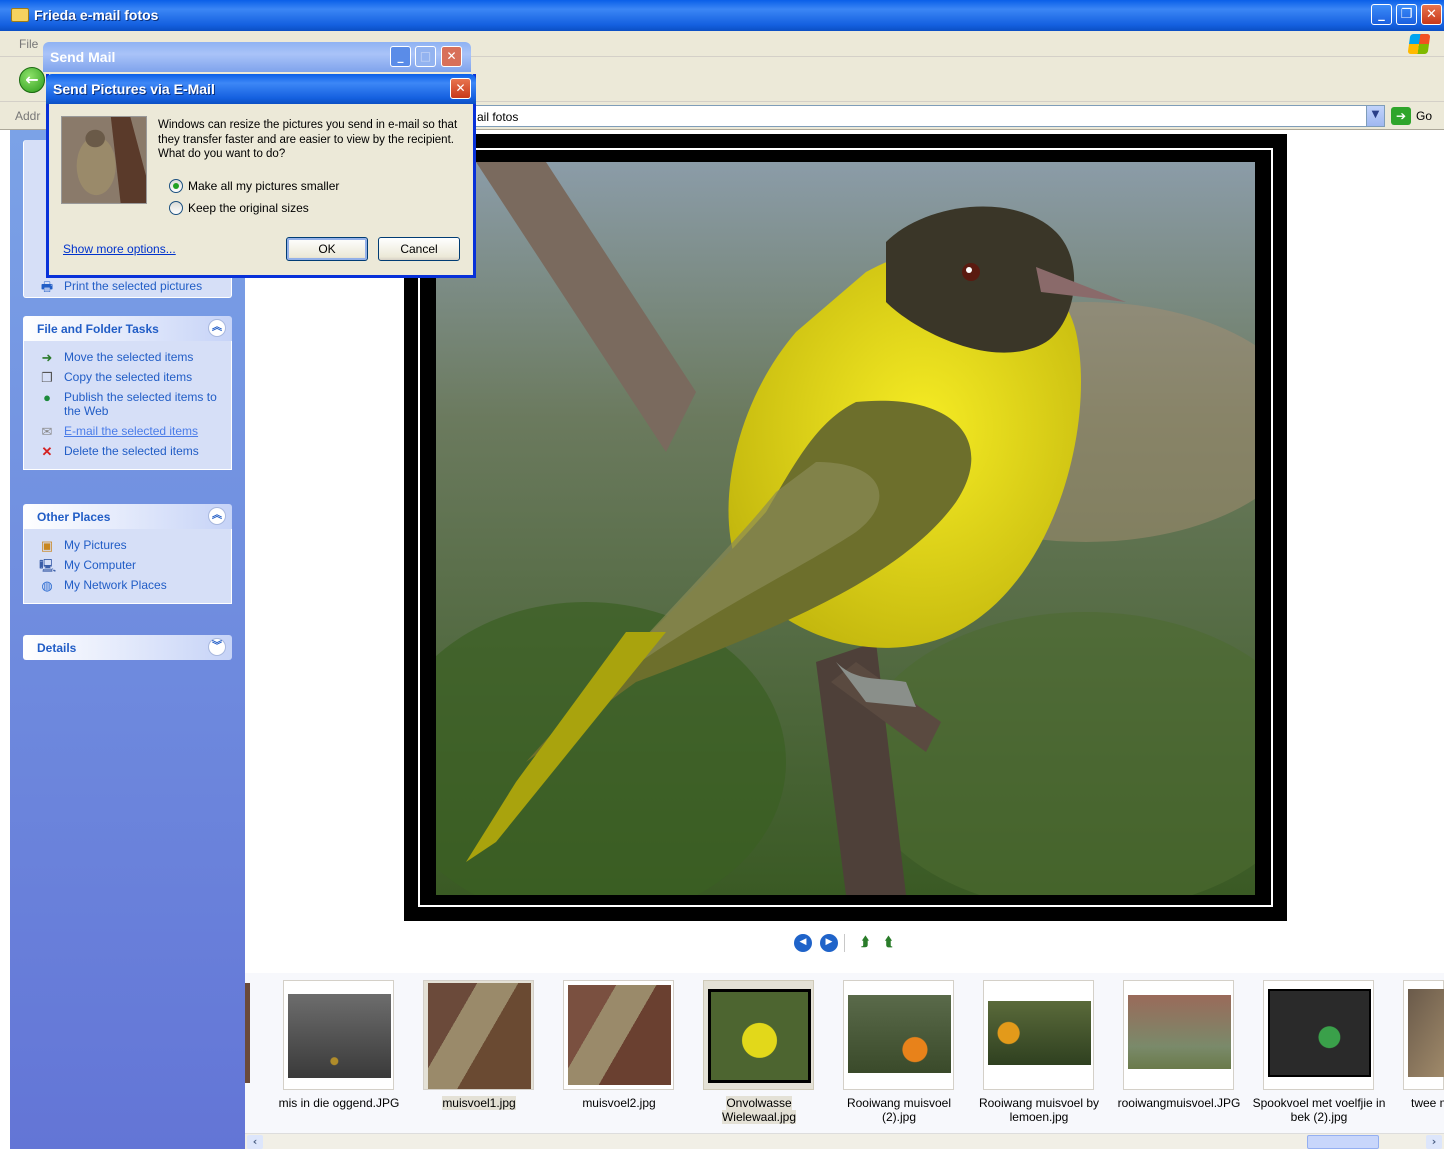  Describe the element at coordinates (255, 1142) in the screenshot. I see `scroll-left-button: ‹` at that location.